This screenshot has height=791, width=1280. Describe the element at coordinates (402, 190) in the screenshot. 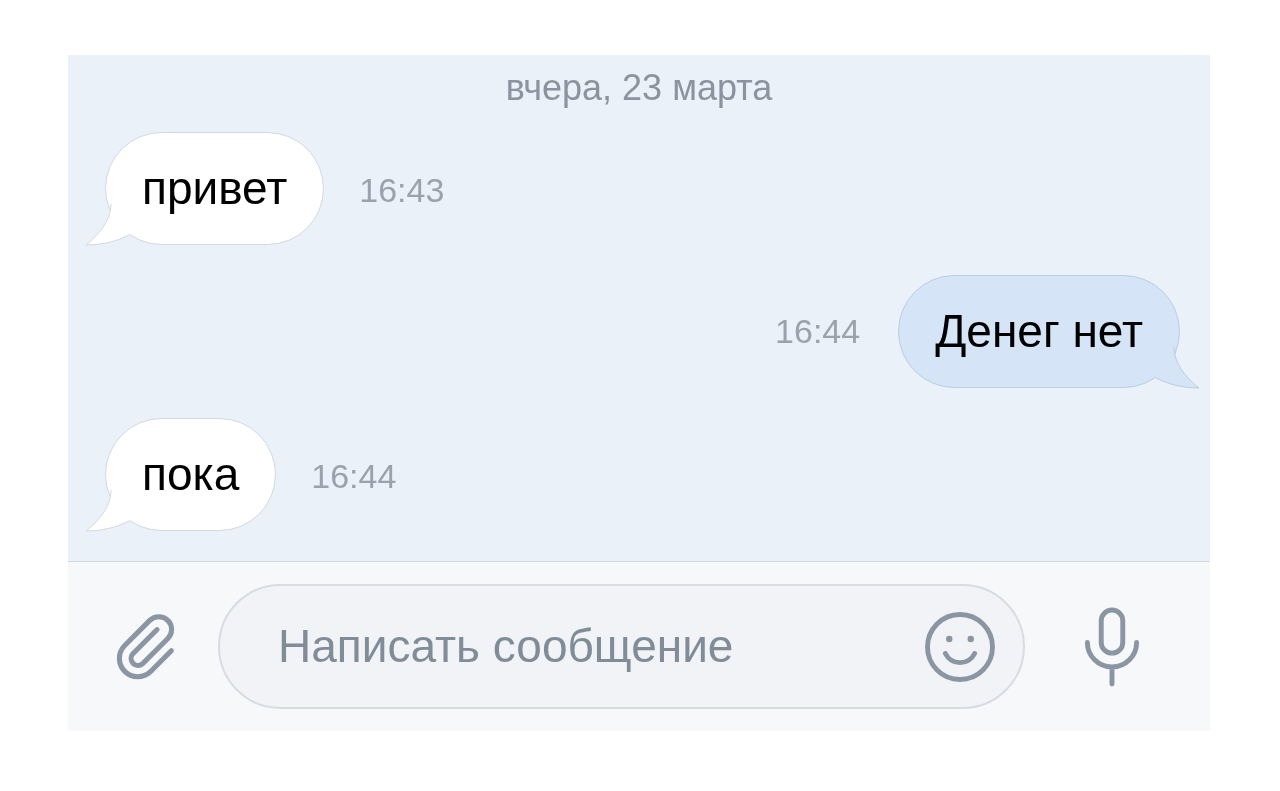

I see `message-time: 16:43` at that location.